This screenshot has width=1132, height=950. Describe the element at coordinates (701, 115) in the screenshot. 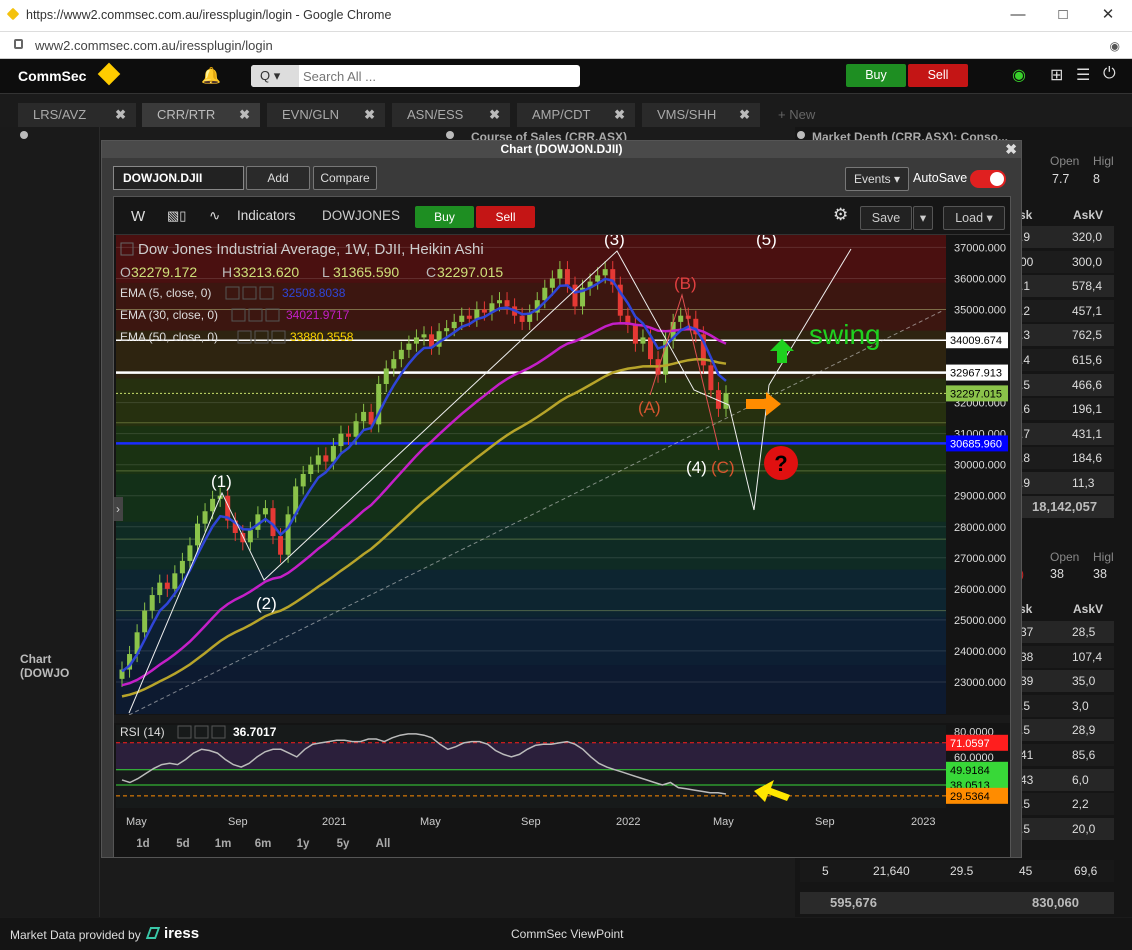

I see `tab-vms-shh: VMS/SHH ✖` at that location.